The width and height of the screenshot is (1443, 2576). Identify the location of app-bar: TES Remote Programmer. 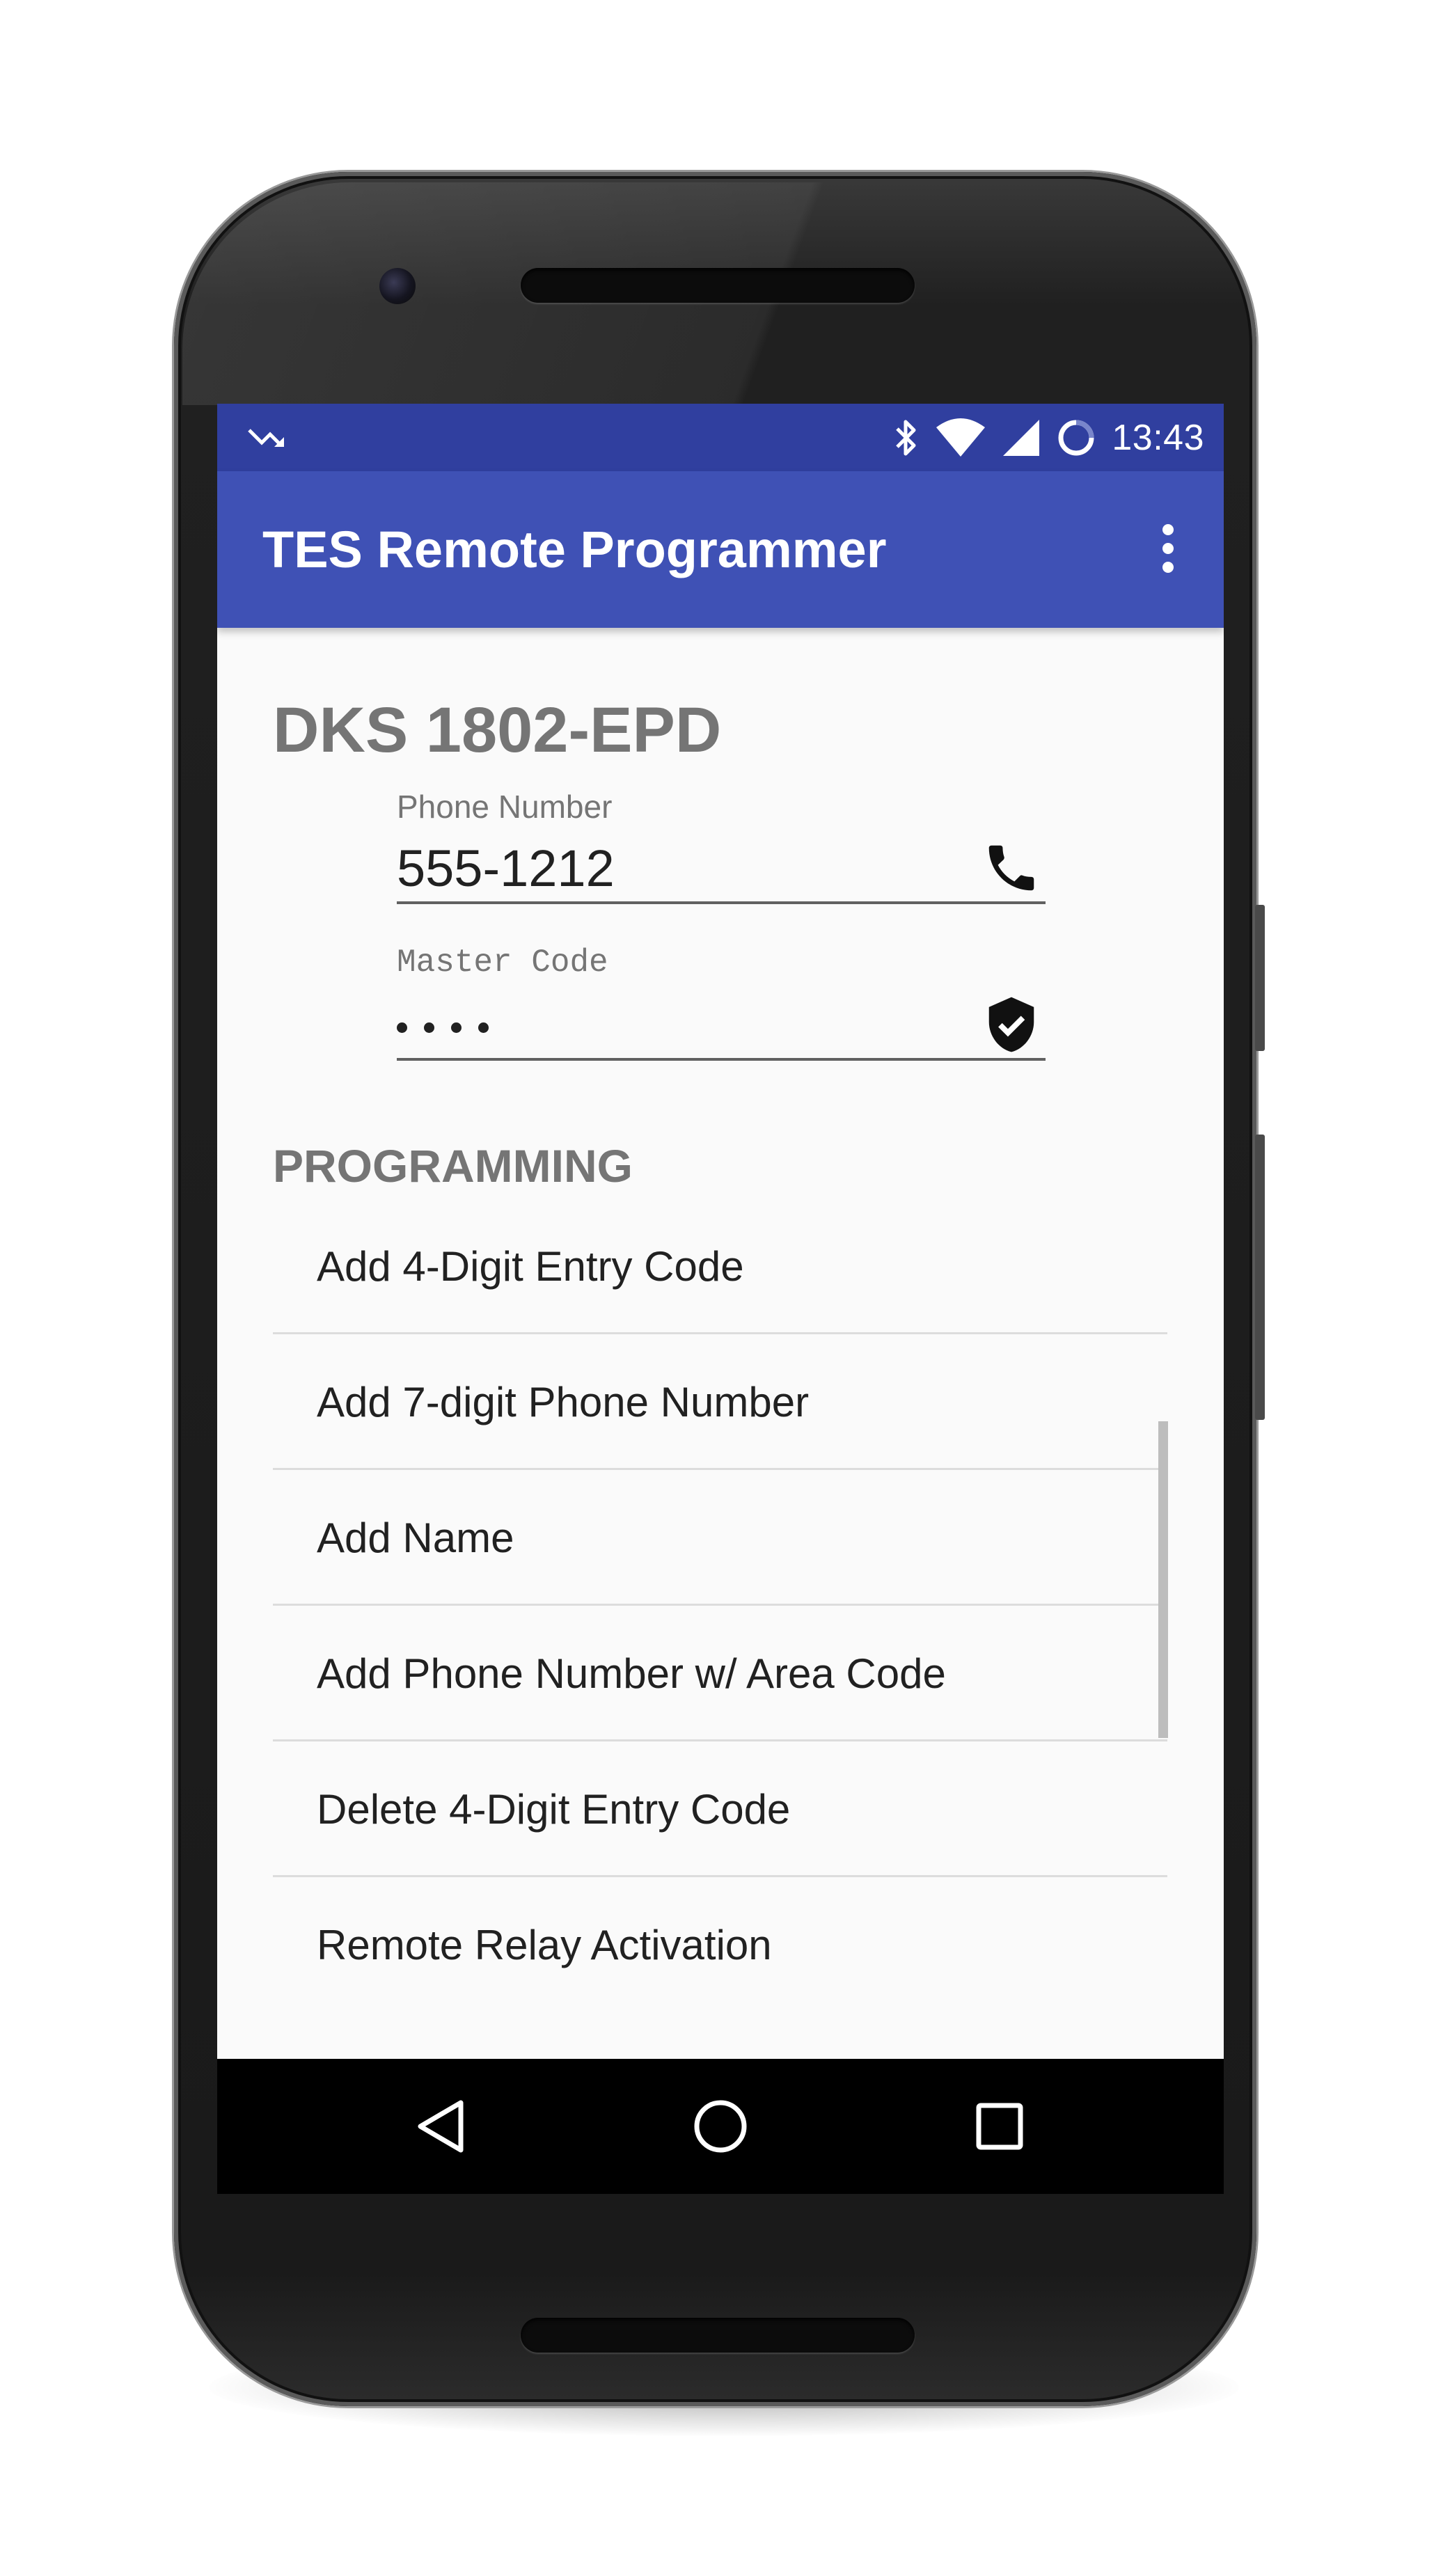
(720, 549).